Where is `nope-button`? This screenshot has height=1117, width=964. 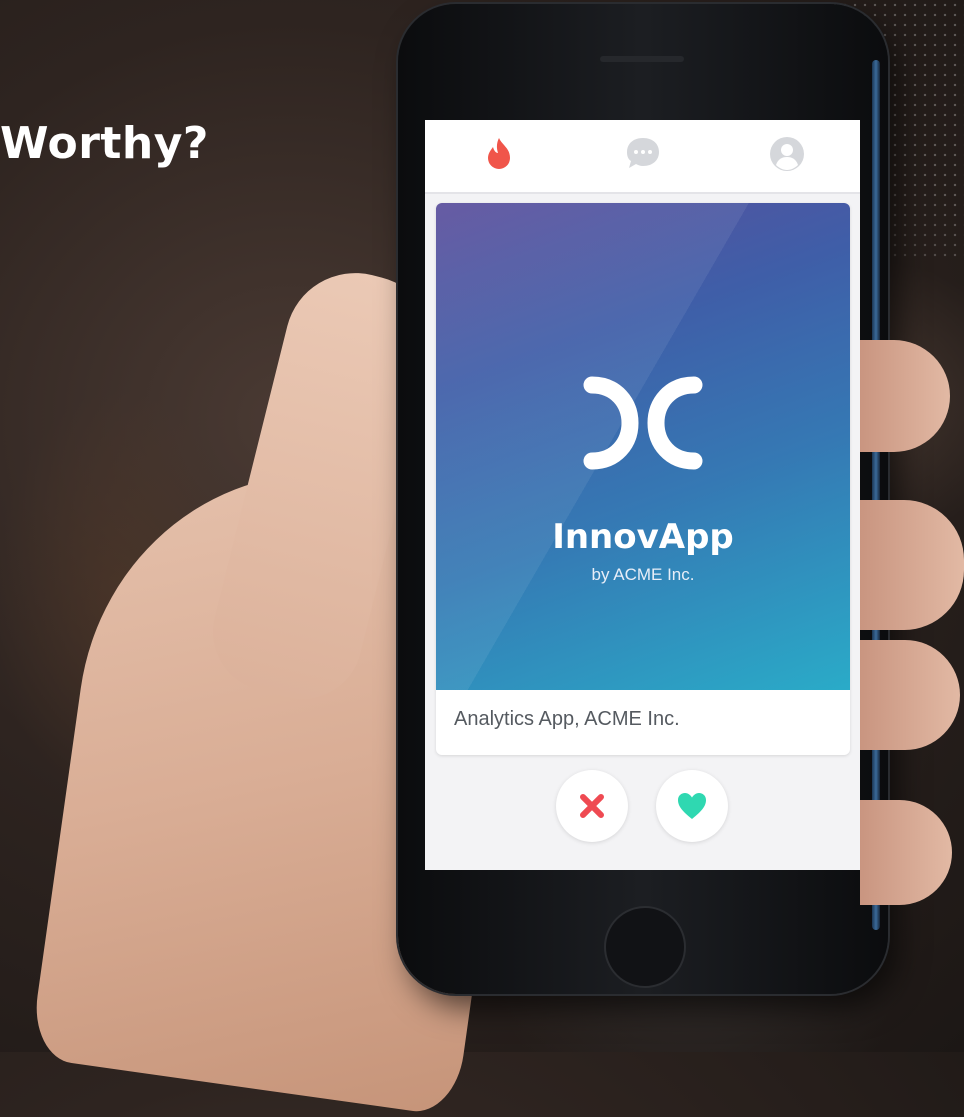
nope-button is located at coordinates (592, 806).